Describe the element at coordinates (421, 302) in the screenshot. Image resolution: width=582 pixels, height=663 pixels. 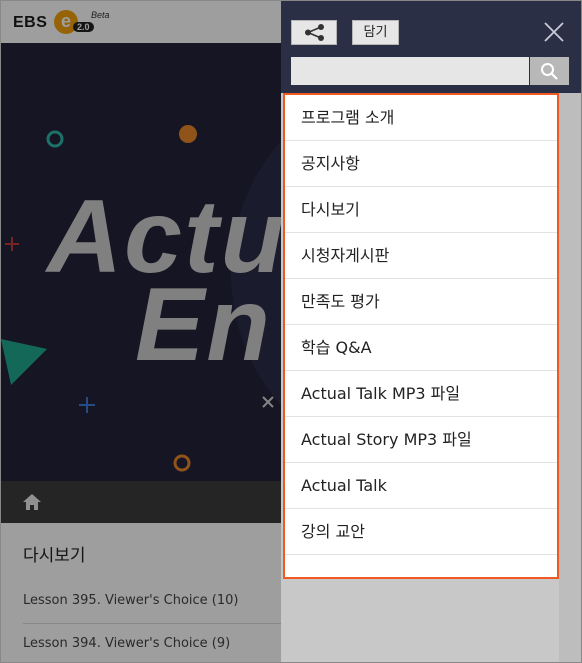
I see `menu-item-satisfaction-survey: 만족도 평가` at that location.